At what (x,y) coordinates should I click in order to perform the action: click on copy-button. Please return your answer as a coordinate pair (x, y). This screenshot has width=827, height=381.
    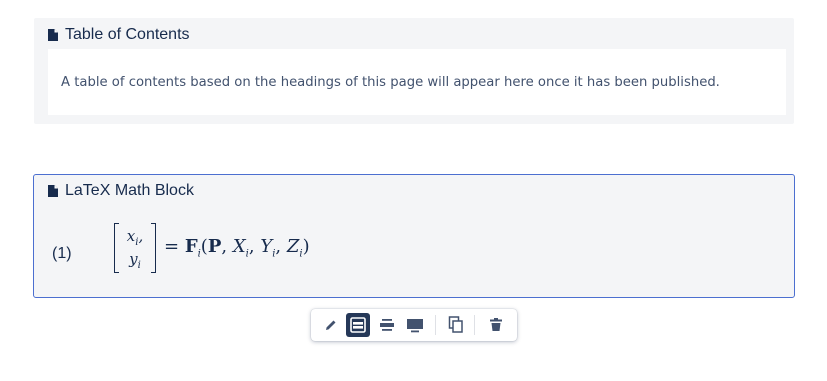
    Looking at the image, I should click on (456, 325).